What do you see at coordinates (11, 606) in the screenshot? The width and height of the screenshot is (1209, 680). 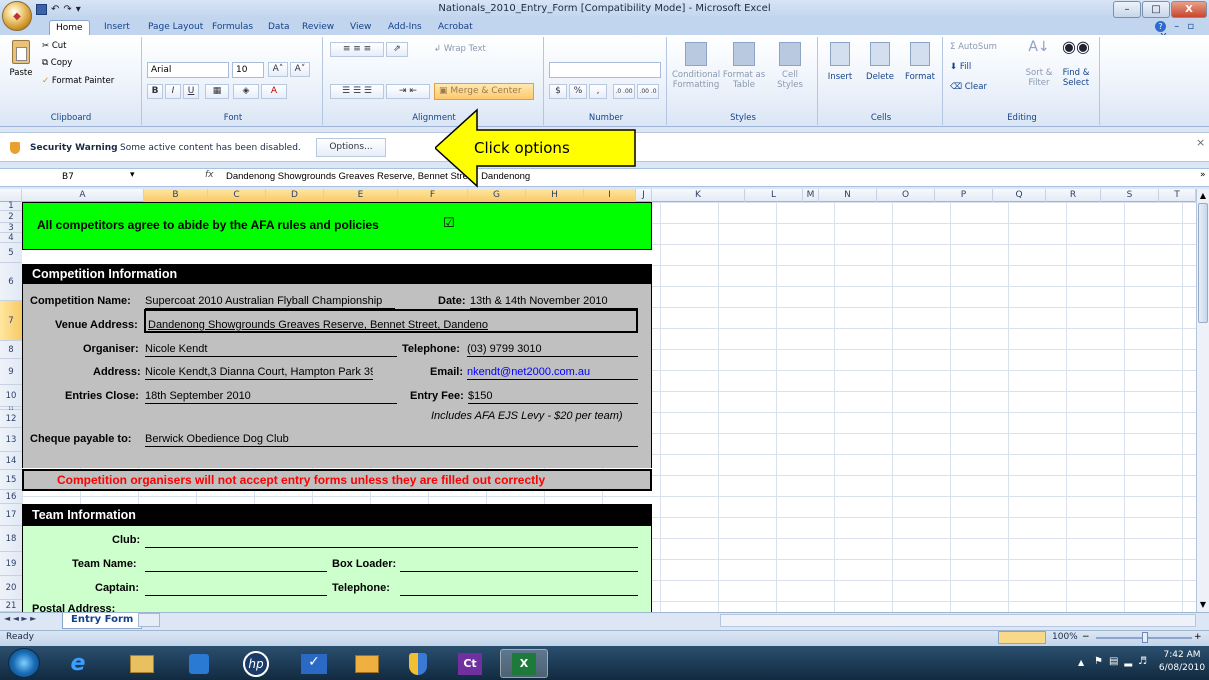 I see `row-header-21: 21` at bounding box center [11, 606].